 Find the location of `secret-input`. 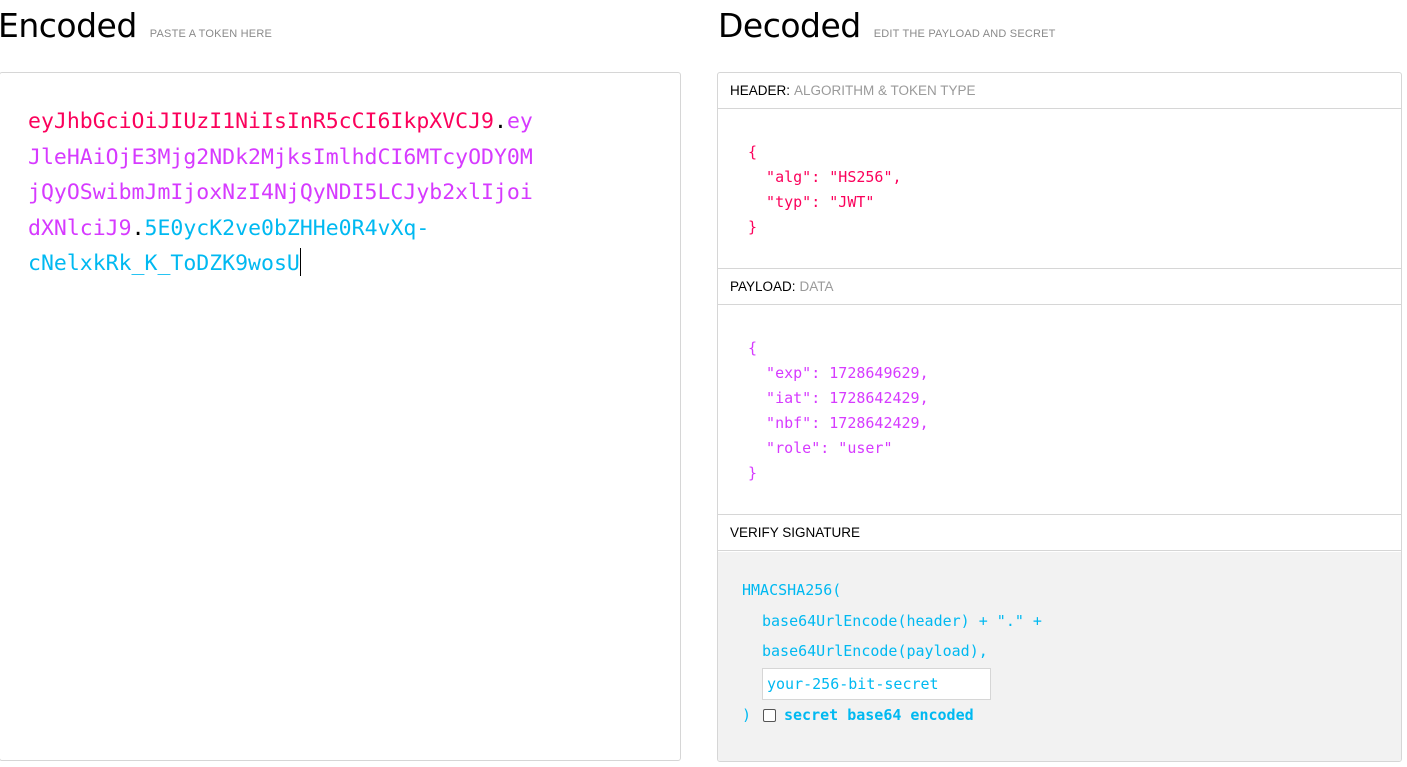

secret-input is located at coordinates (876, 684).